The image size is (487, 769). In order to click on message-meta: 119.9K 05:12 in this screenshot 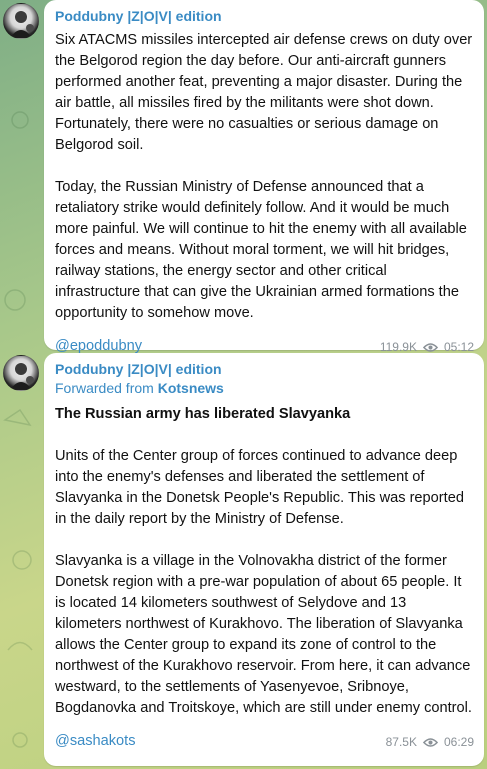, I will do `click(427, 347)`.